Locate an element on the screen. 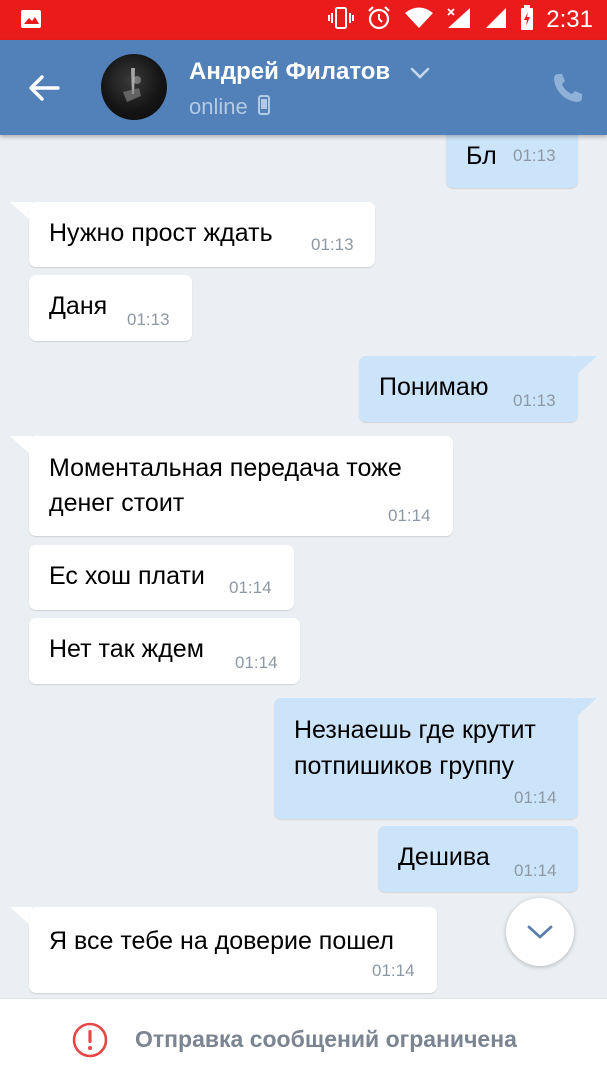  status-bar: 2:31 is located at coordinates (303, 20).